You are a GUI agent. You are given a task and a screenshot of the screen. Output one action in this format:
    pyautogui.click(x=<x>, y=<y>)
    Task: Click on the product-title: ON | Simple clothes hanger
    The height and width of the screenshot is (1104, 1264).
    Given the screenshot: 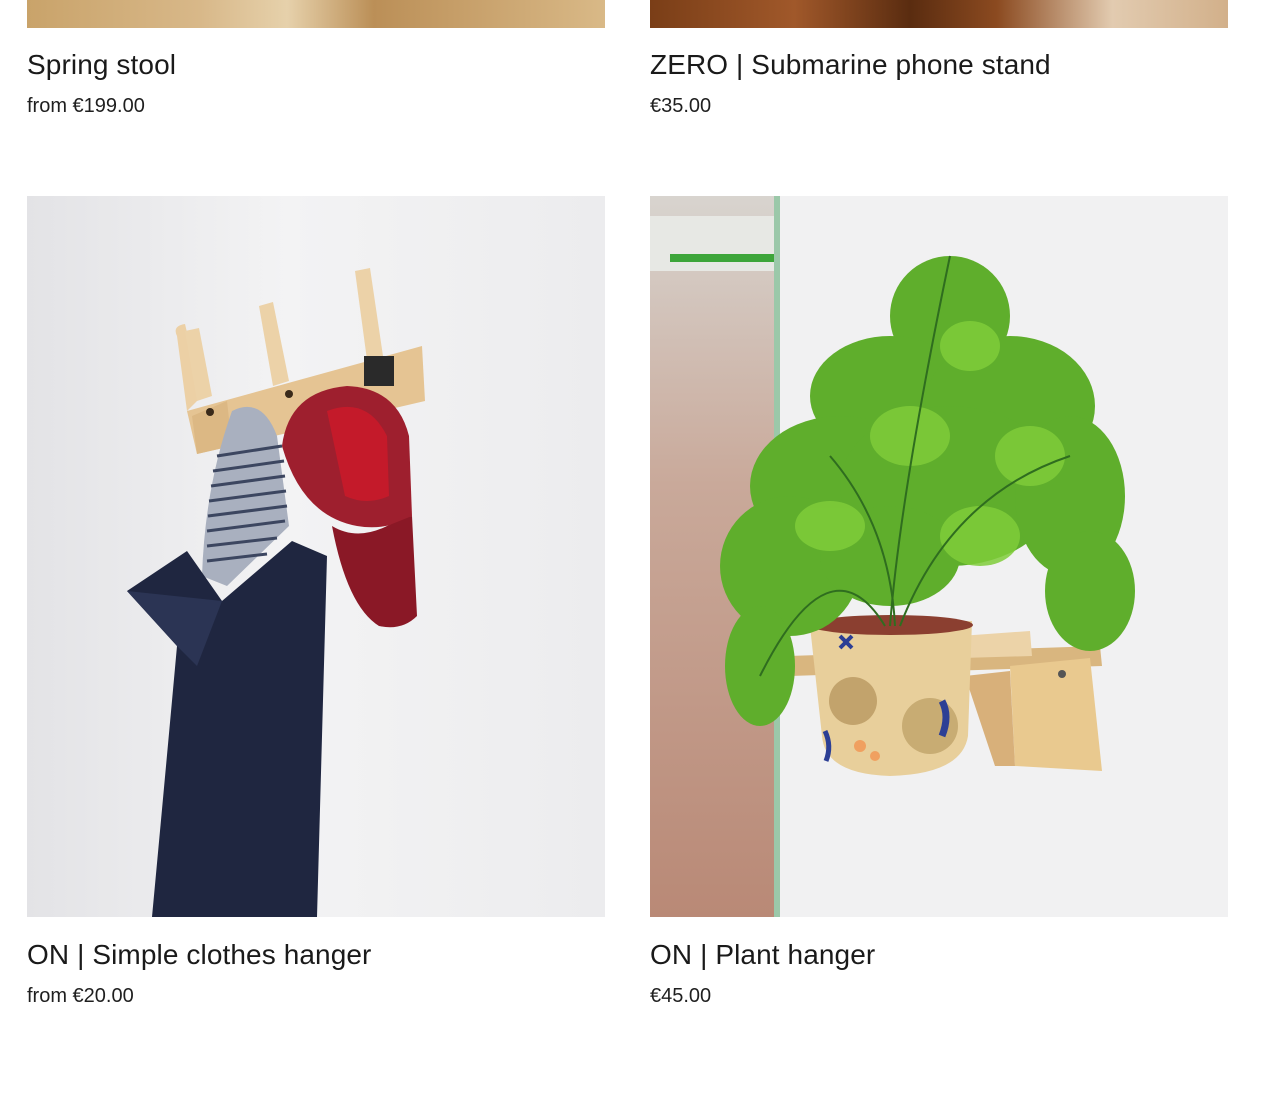 What is the action you would take?
    pyautogui.click(x=316, y=955)
    